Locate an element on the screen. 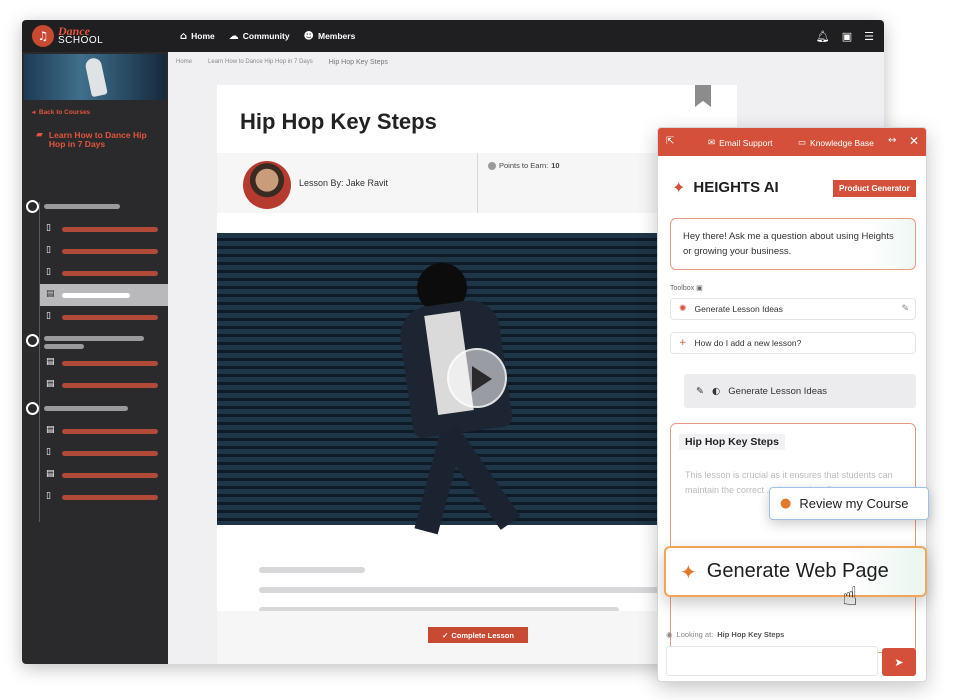 Image resolution: width=967 pixels, height=700 pixels. ai-brand: ✦ HEIGHTS AI is located at coordinates (725, 187).